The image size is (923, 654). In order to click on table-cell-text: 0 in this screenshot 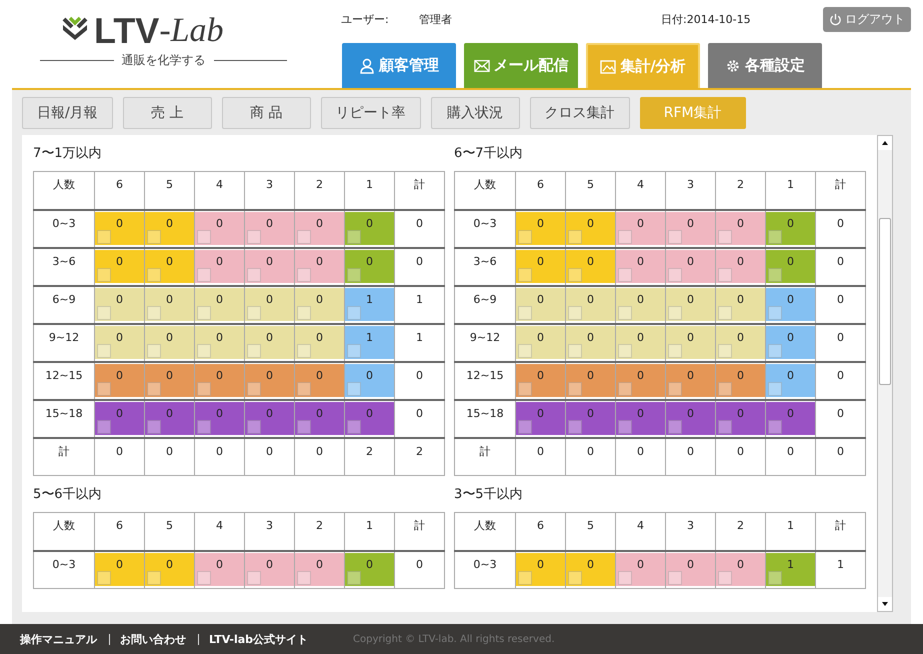, I will do `click(690, 451)`.